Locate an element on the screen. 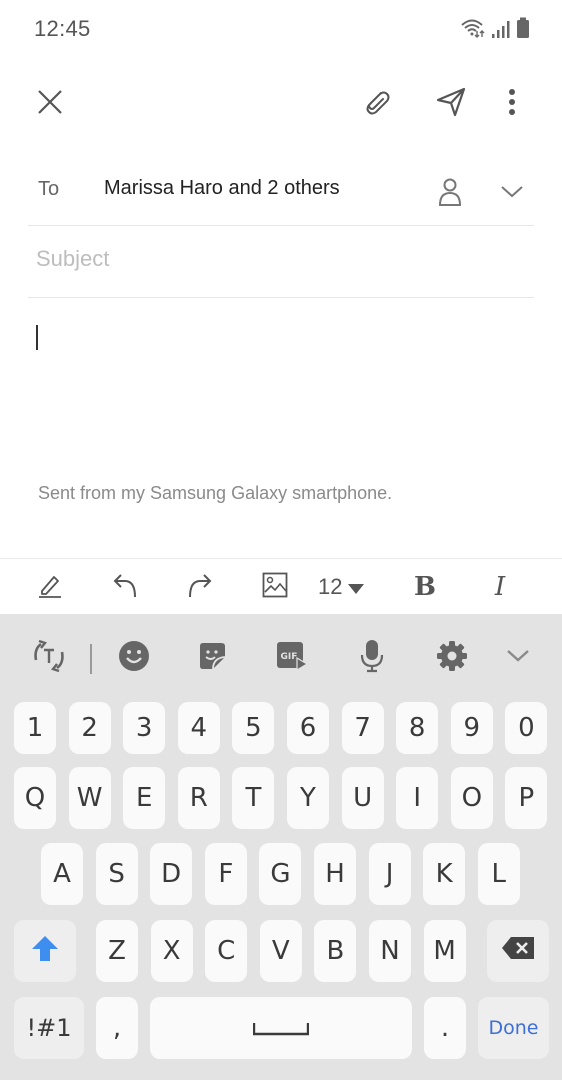 The image size is (562, 1080). number-key-0: 0 is located at coordinates (526, 728).